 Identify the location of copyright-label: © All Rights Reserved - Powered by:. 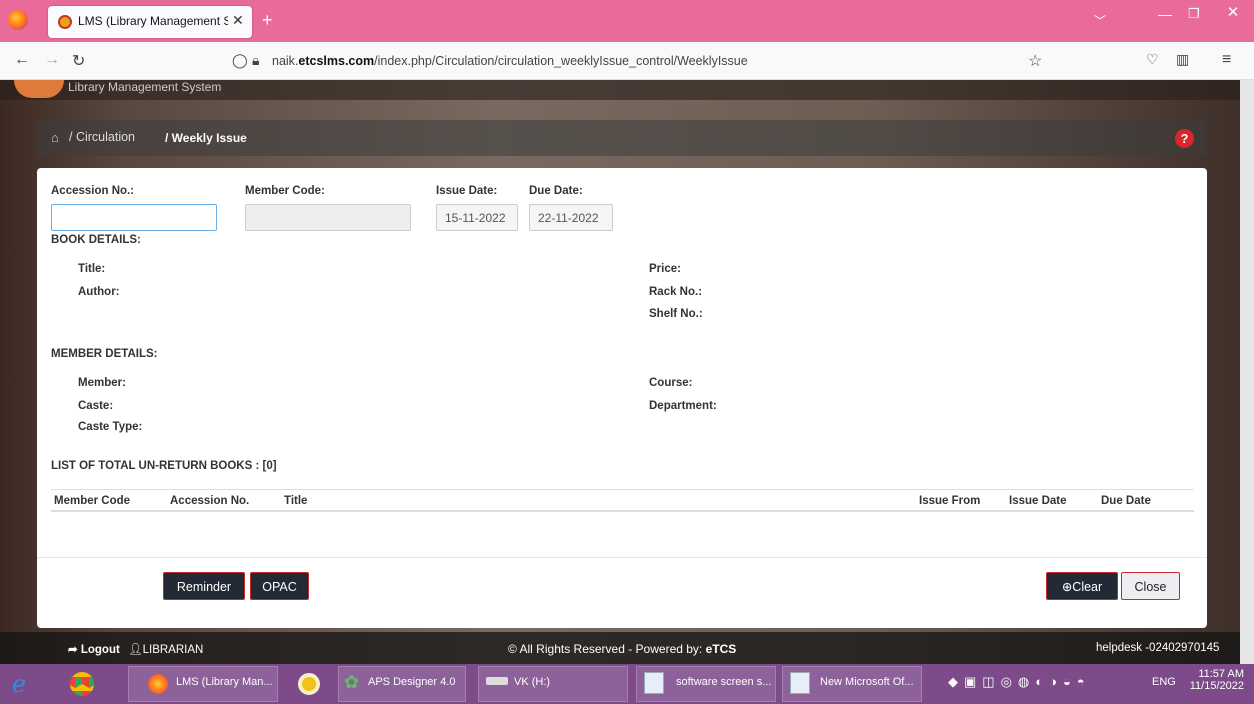
(605, 649).